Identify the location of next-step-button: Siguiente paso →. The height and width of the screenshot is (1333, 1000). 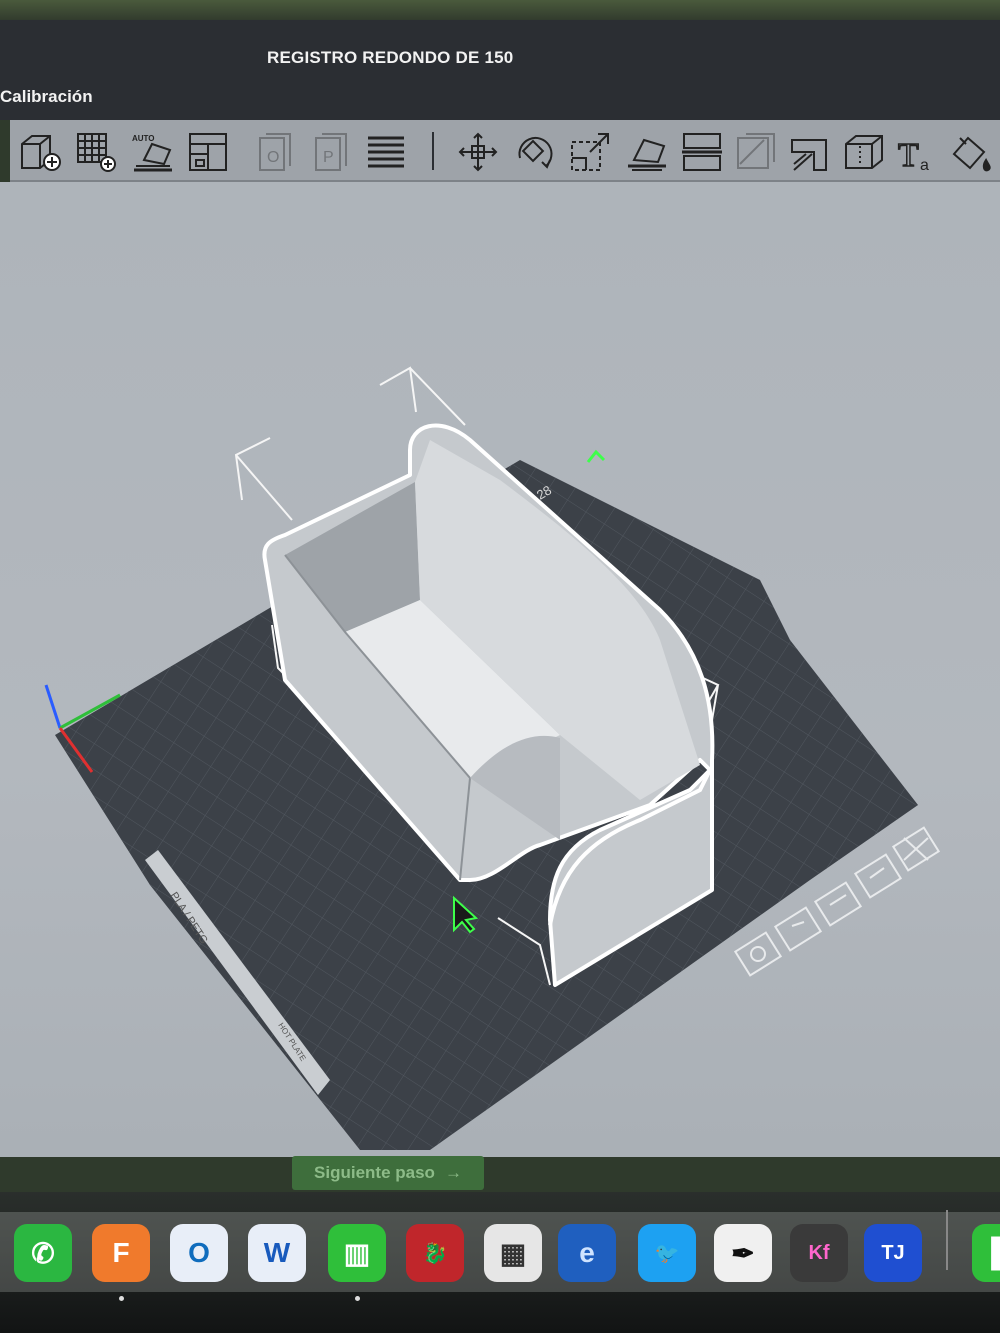
(388, 1173).